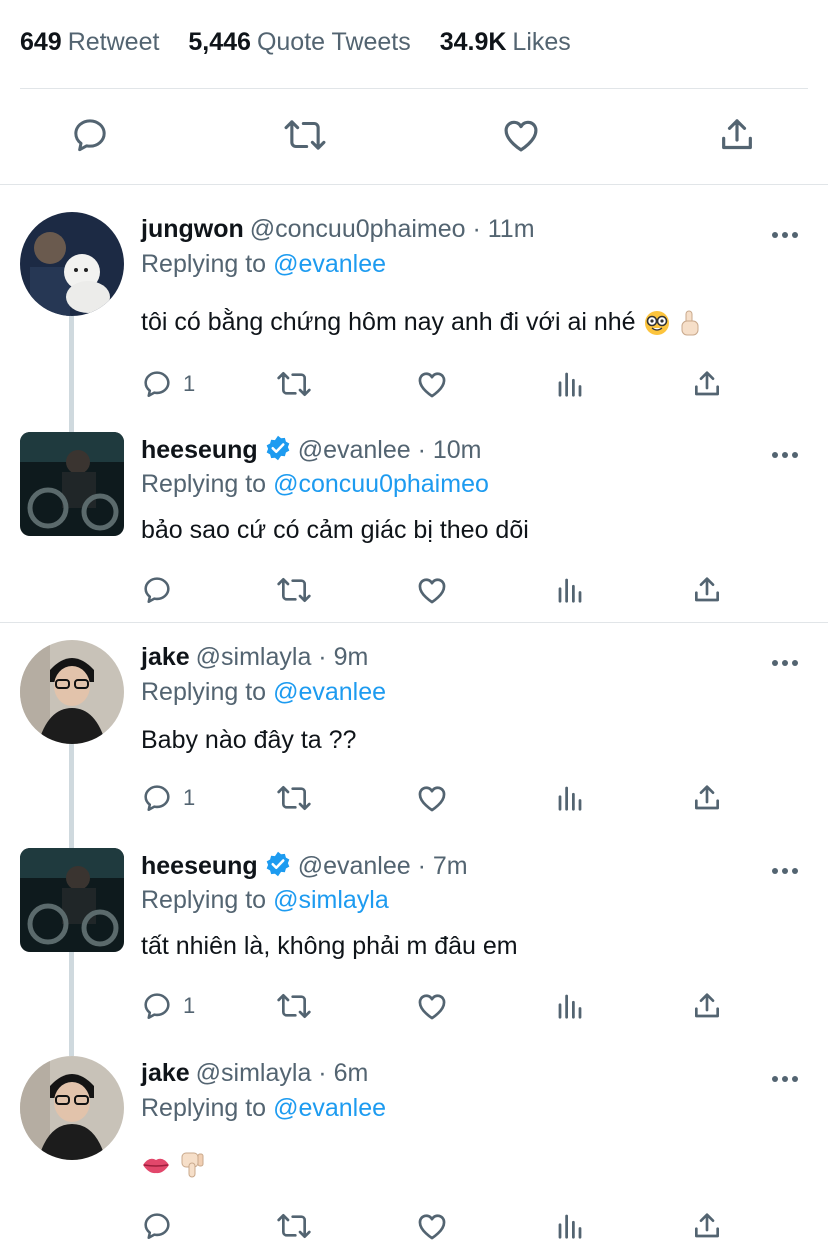 This screenshot has height=1259, width=828. I want to click on retweet-count: 649, so click(41, 42).